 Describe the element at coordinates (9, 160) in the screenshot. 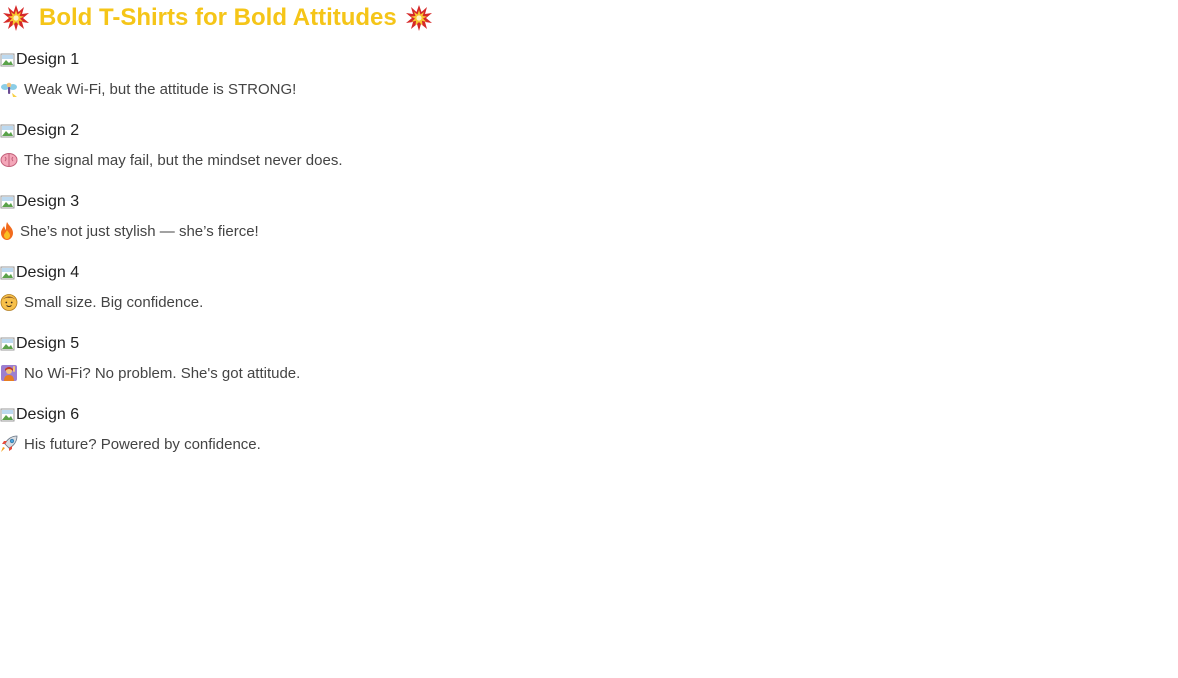

I see `brain-icon` at that location.